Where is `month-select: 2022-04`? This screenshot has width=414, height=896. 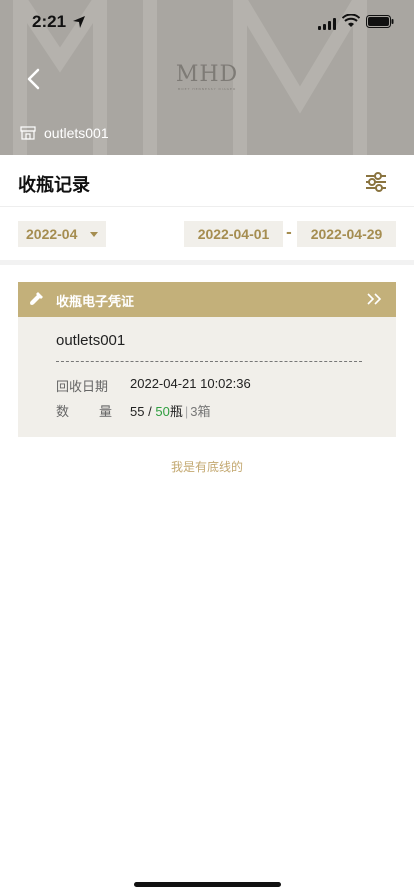
month-select: 2022-04 is located at coordinates (62, 234).